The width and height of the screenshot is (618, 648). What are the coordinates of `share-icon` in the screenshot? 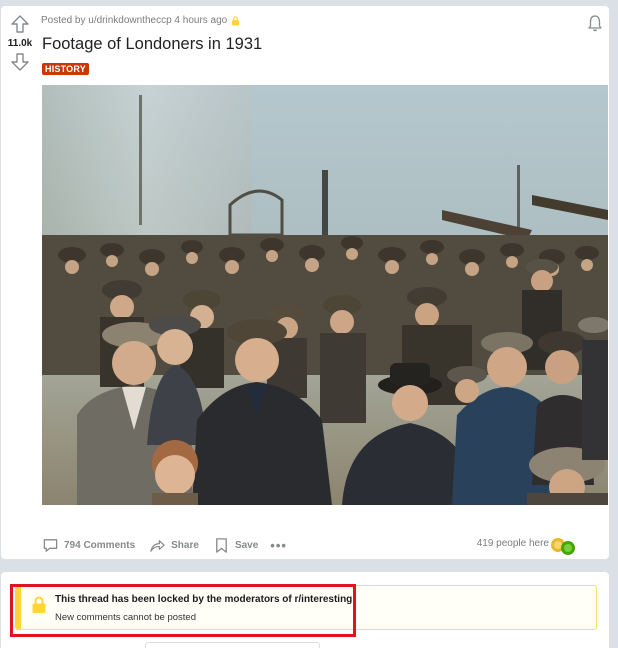 It's located at (157, 545).